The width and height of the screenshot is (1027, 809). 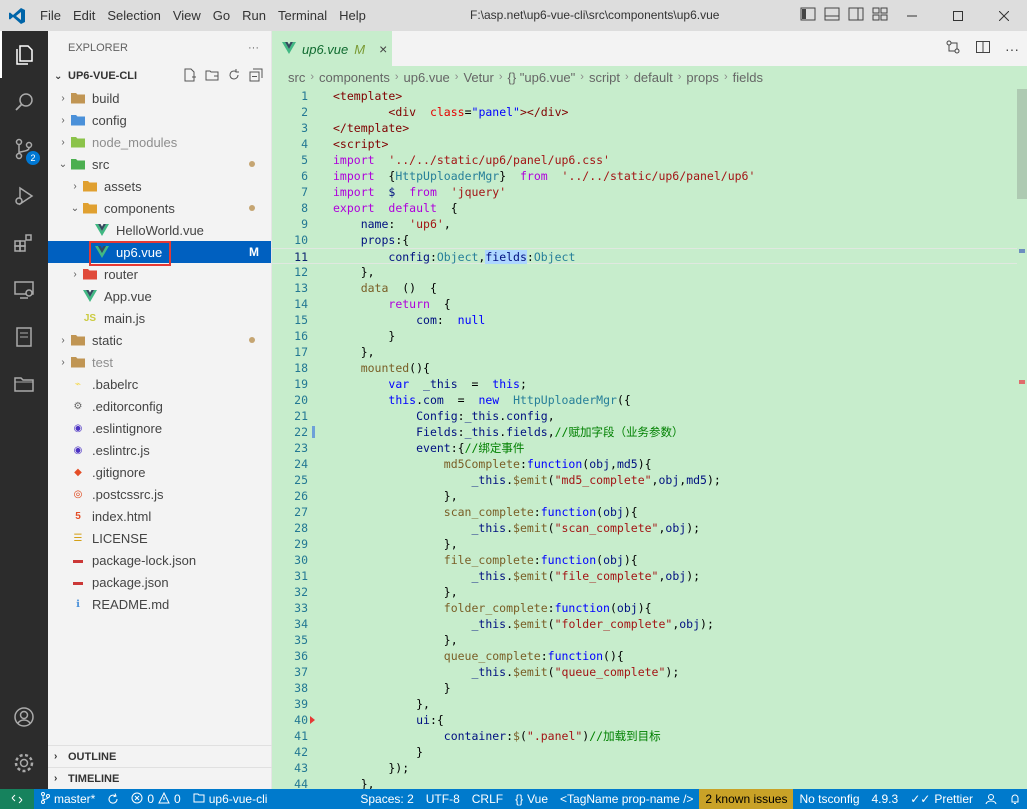 What do you see at coordinates (159, 120) in the screenshot?
I see `tree-folder: › config` at bounding box center [159, 120].